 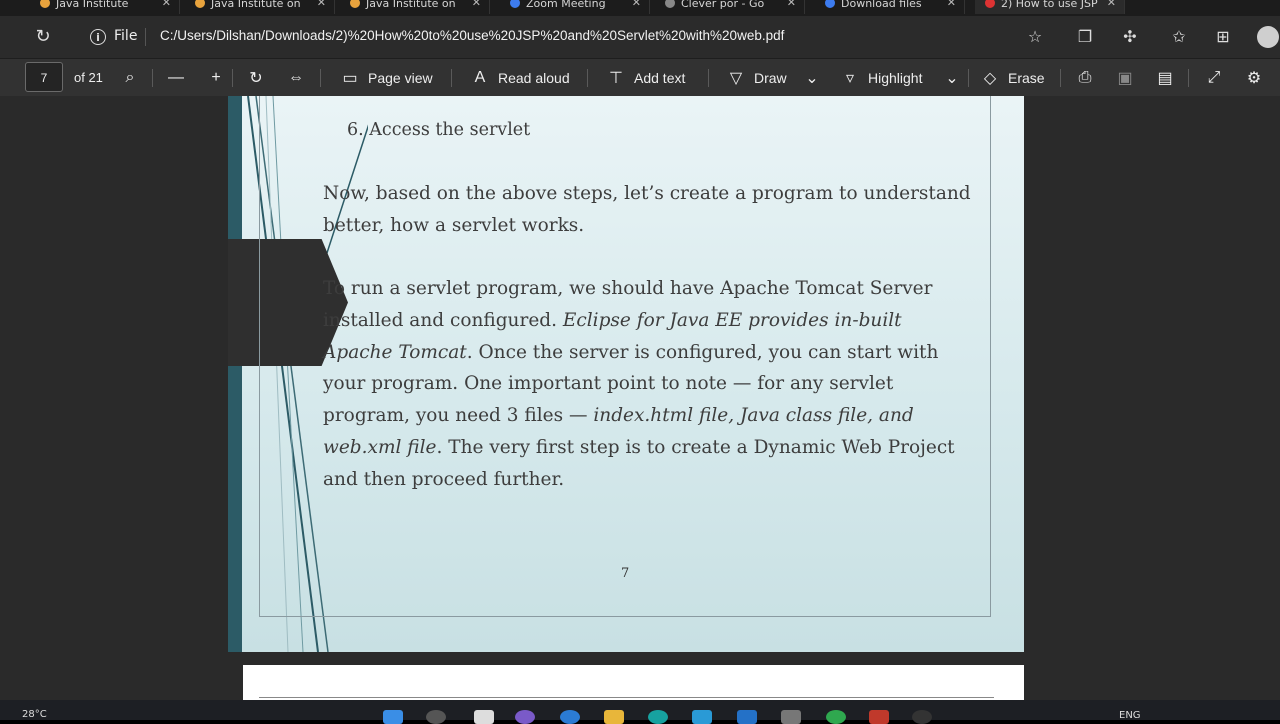 What do you see at coordinates (439, 130) in the screenshot?
I see `step-heading: 6. Access the servlet` at bounding box center [439, 130].